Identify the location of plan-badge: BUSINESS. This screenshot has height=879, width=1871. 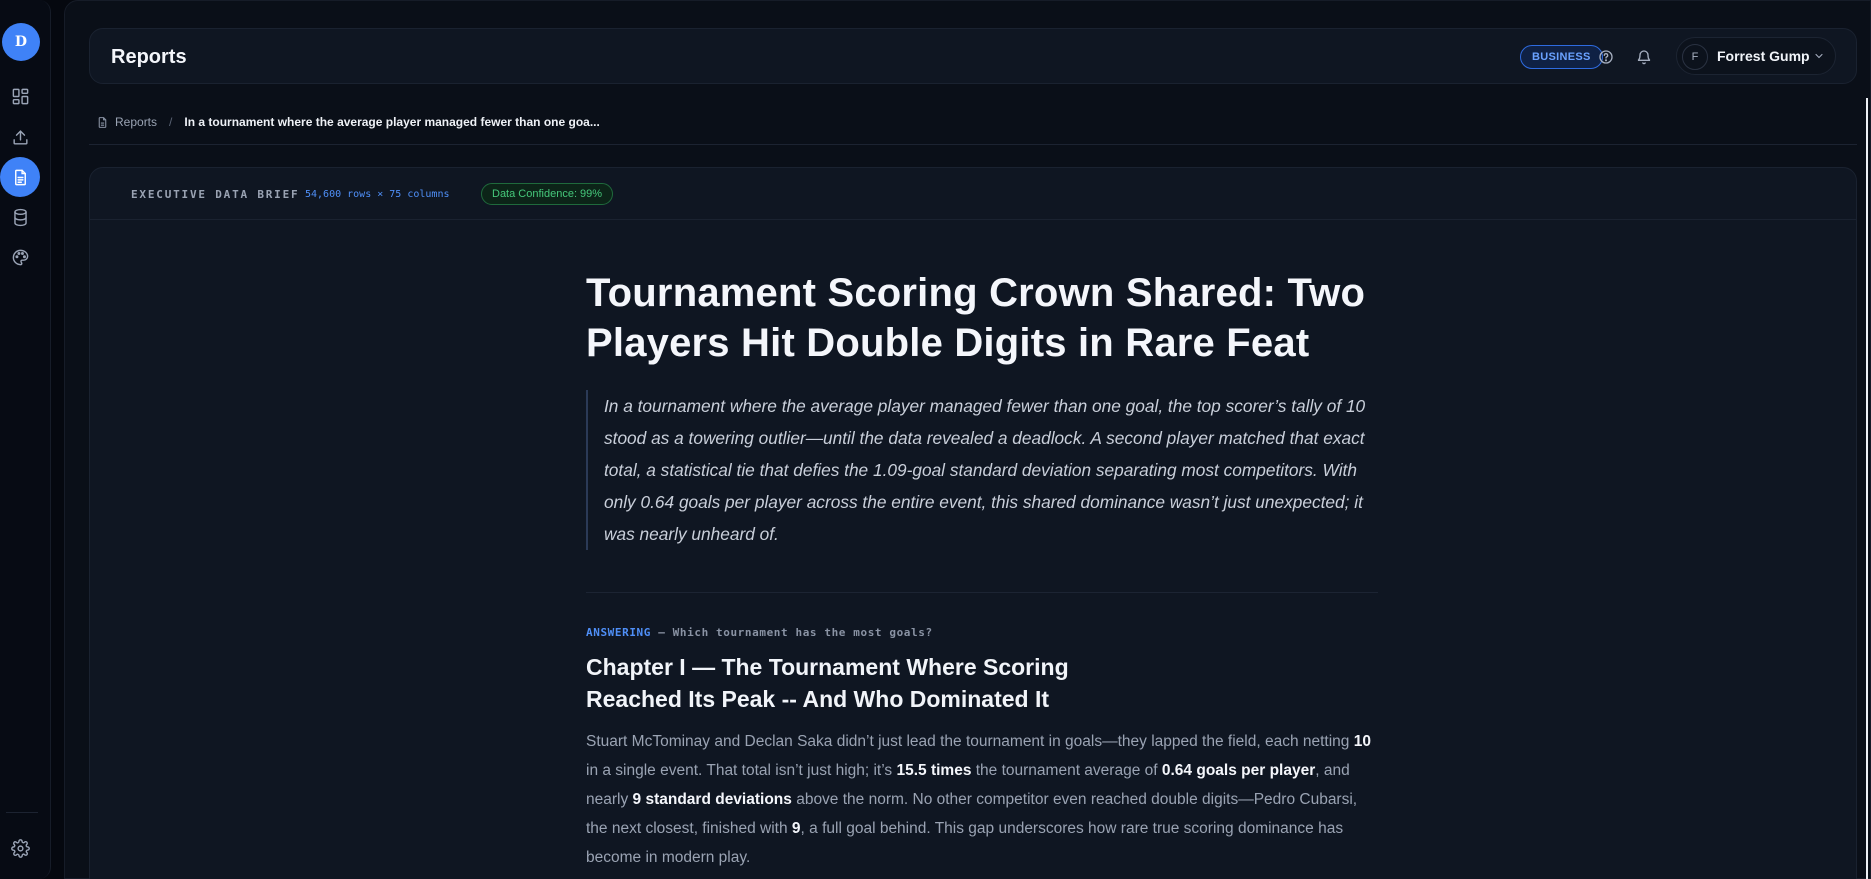
(1561, 57).